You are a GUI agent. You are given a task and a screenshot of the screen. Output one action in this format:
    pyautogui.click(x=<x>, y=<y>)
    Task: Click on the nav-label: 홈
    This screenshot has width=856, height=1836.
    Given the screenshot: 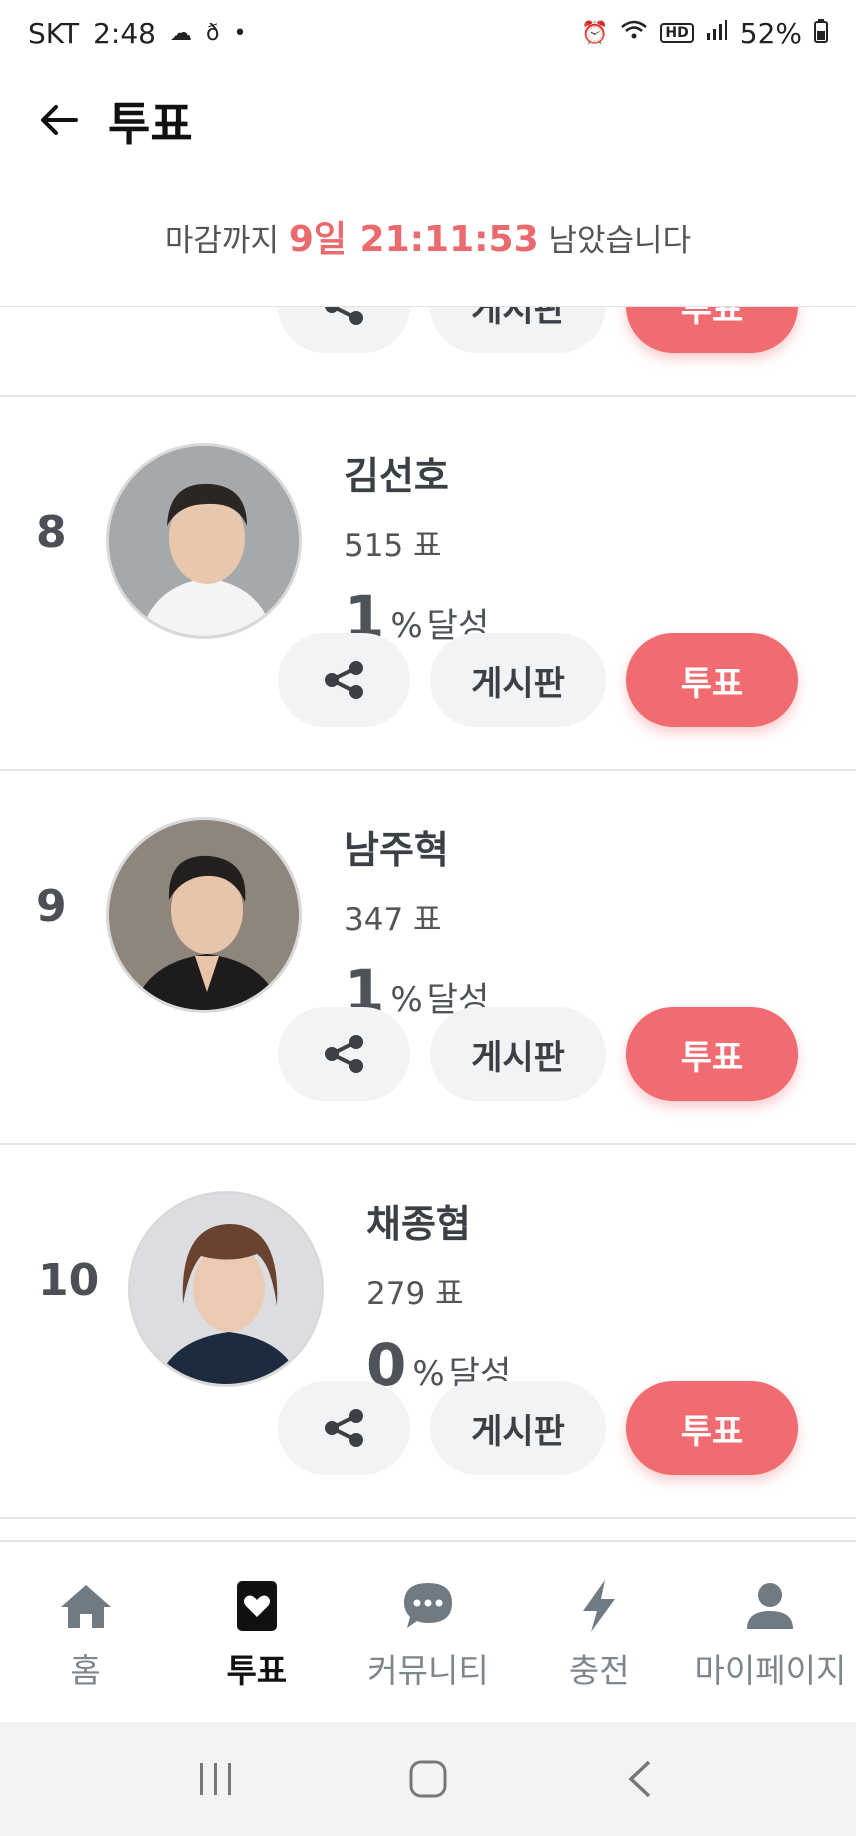 What is the action you would take?
    pyautogui.click(x=85, y=1670)
    